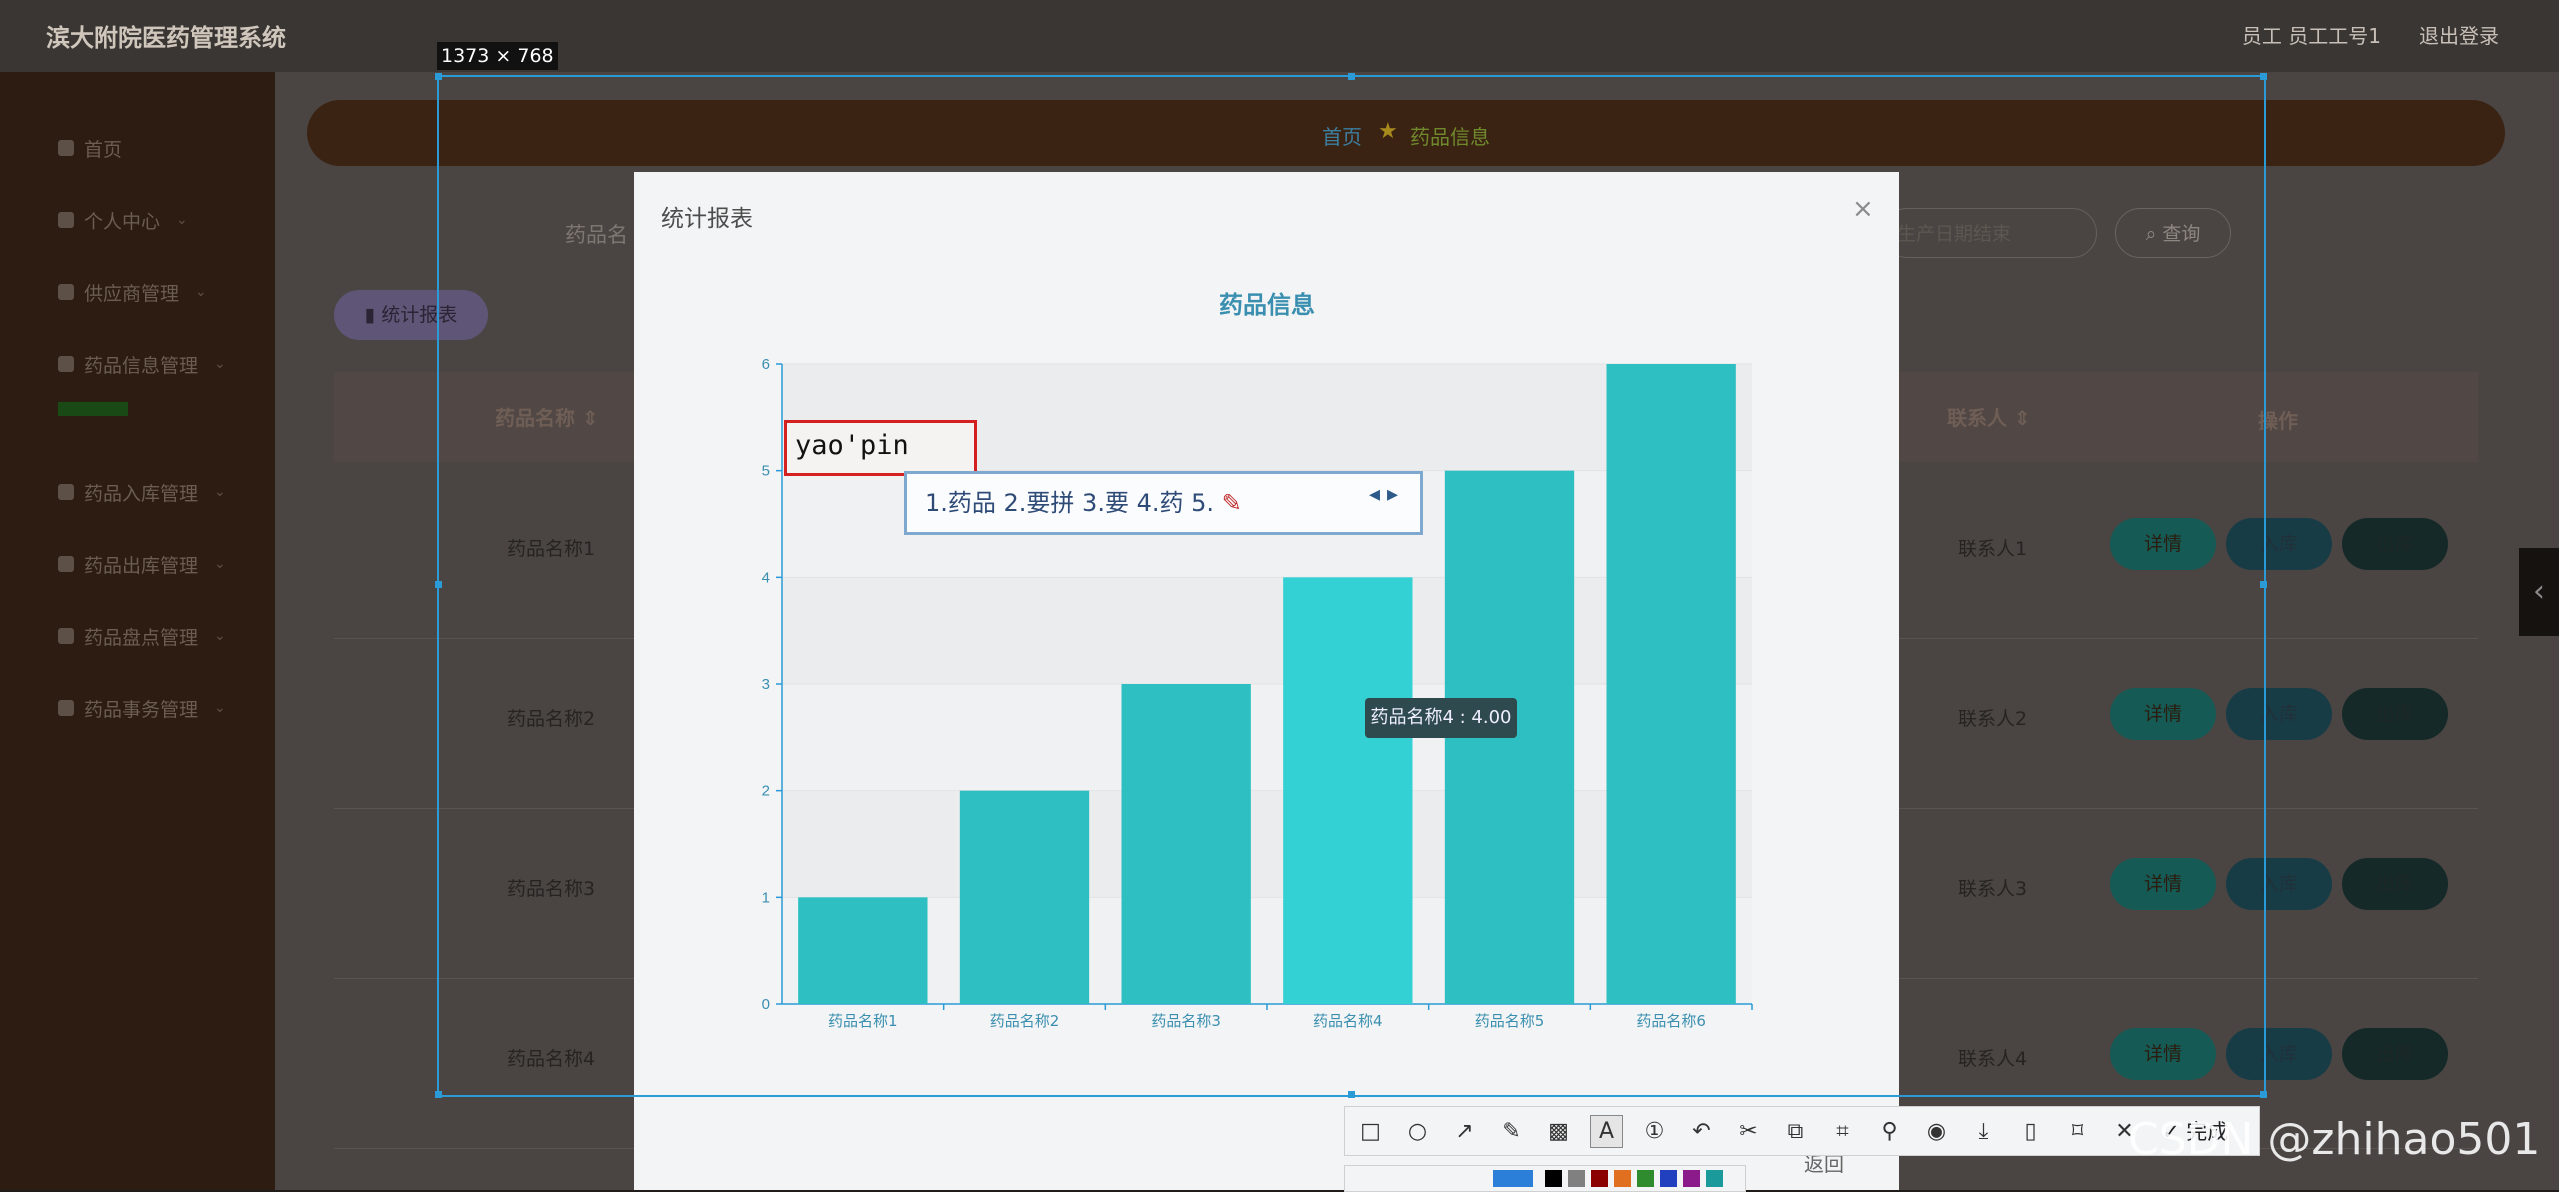 The width and height of the screenshot is (2559, 1192). What do you see at coordinates (1748, 1131) in the screenshot?
I see `cut-icon: ✂` at bounding box center [1748, 1131].